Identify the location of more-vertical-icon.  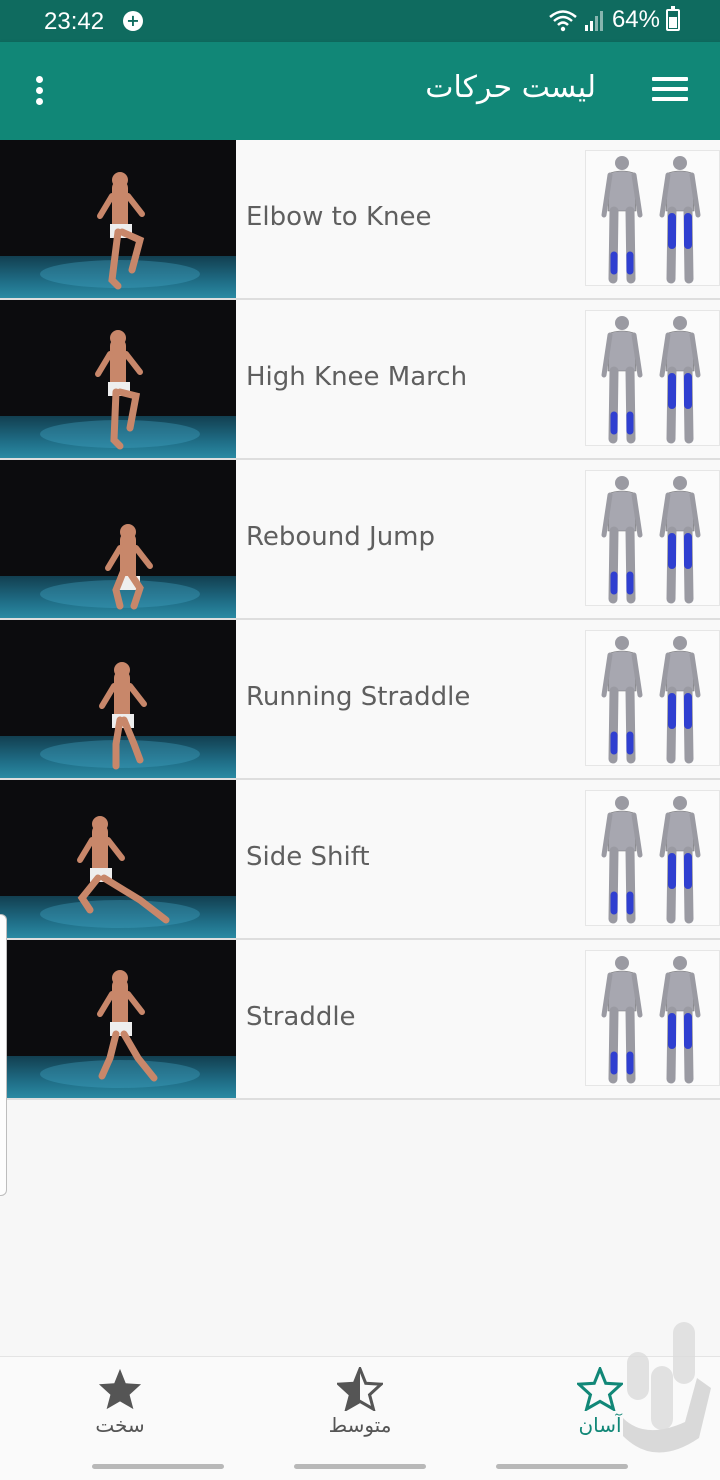
(39, 92).